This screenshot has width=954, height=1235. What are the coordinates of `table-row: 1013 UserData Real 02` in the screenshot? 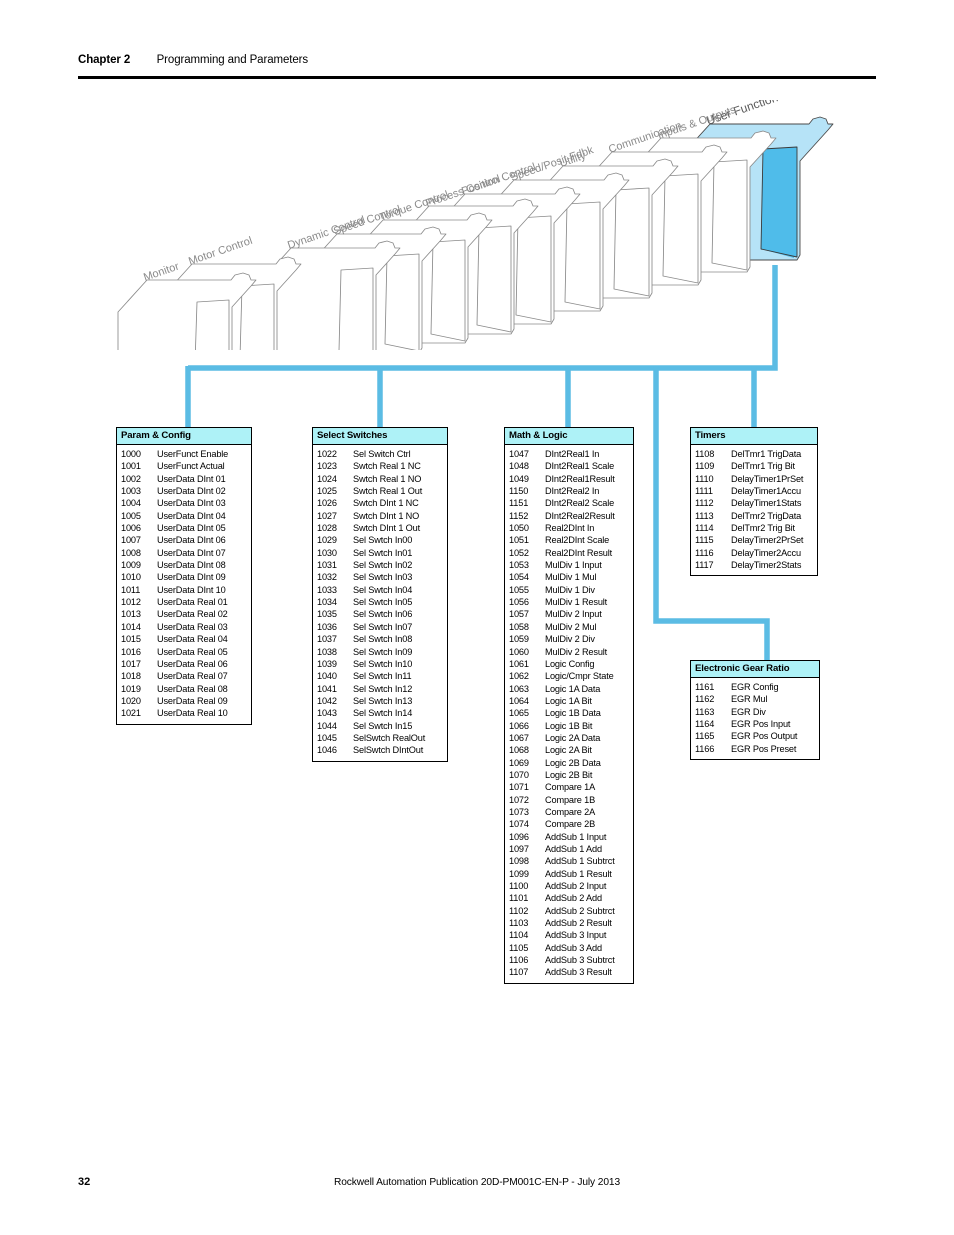 It's located at (184, 614).